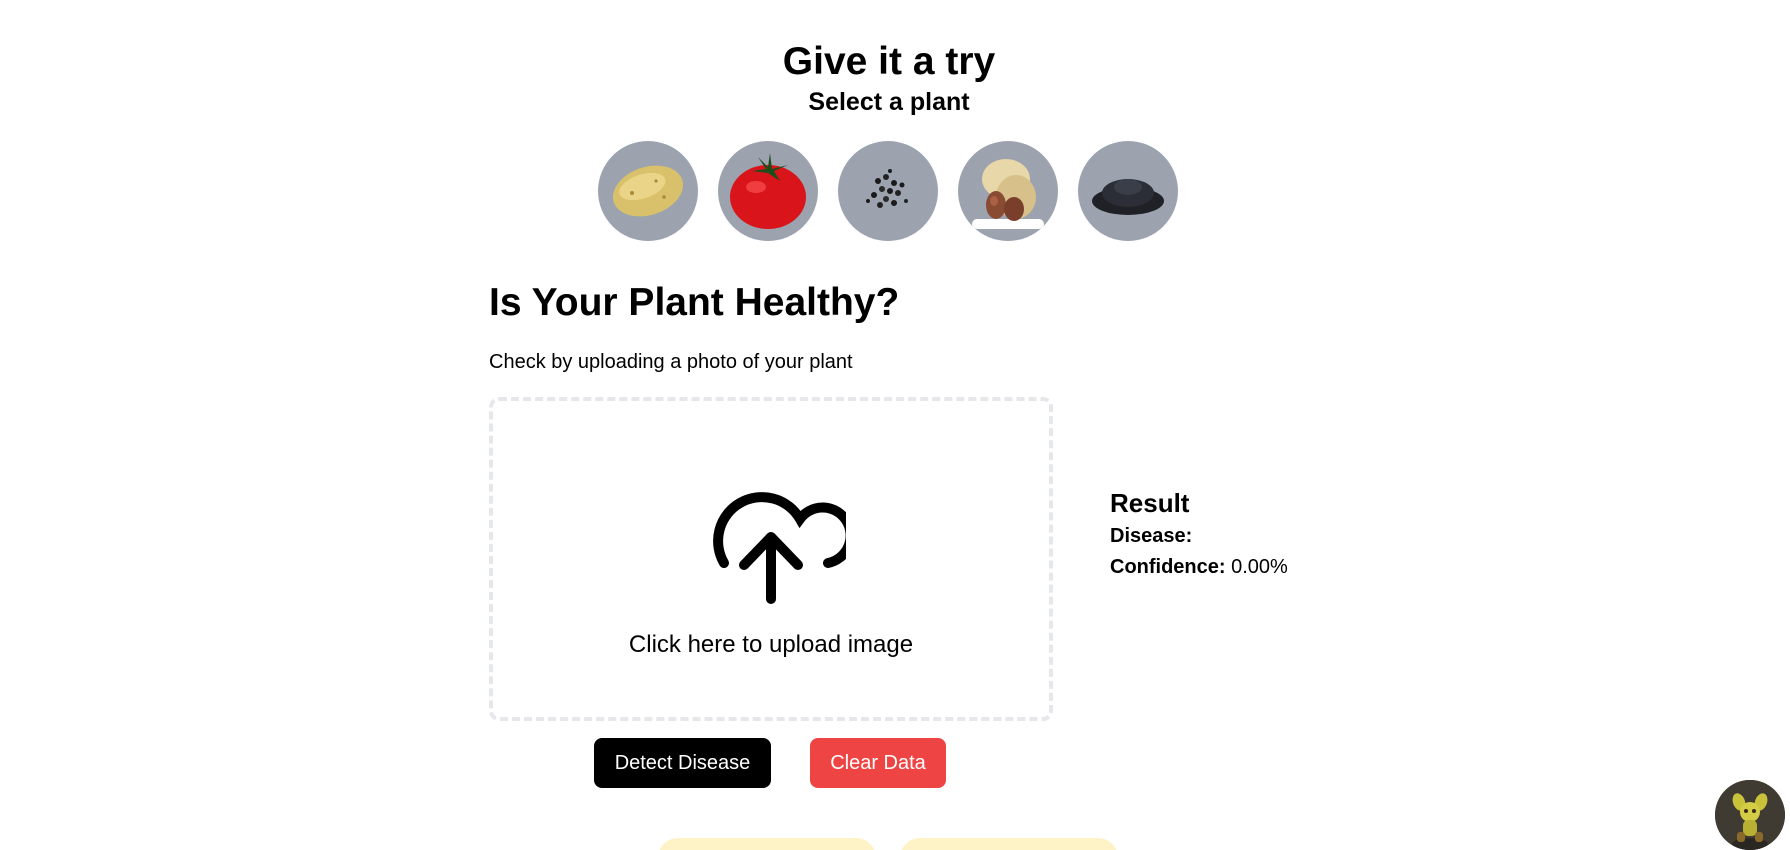 Image resolution: width=1790 pixels, height=850 pixels. I want to click on result-title: Result, so click(1150, 503).